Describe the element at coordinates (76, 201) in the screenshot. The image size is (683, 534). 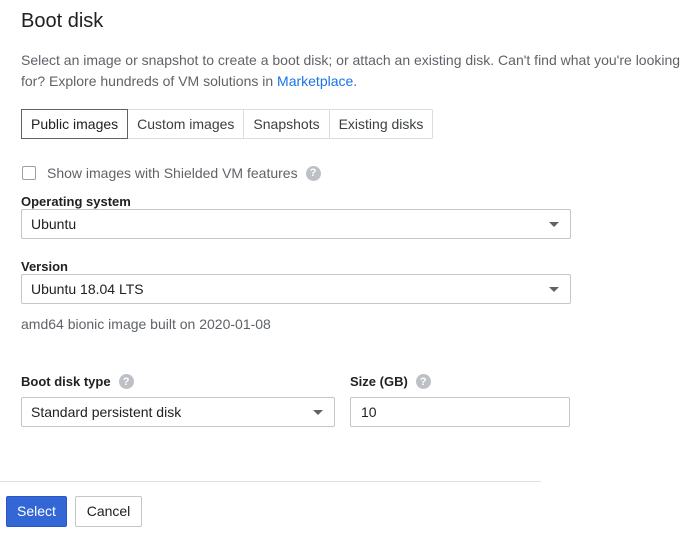
I see `operating-system-label: Operating system` at that location.